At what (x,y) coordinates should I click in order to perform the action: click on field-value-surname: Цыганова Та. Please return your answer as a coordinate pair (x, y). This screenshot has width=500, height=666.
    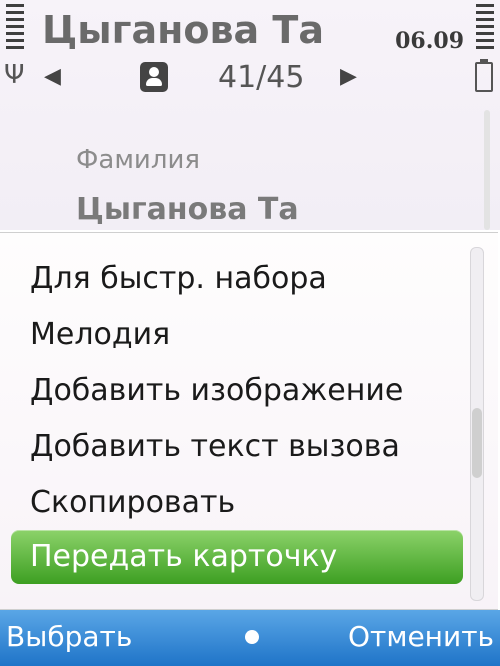
    Looking at the image, I should click on (187, 209).